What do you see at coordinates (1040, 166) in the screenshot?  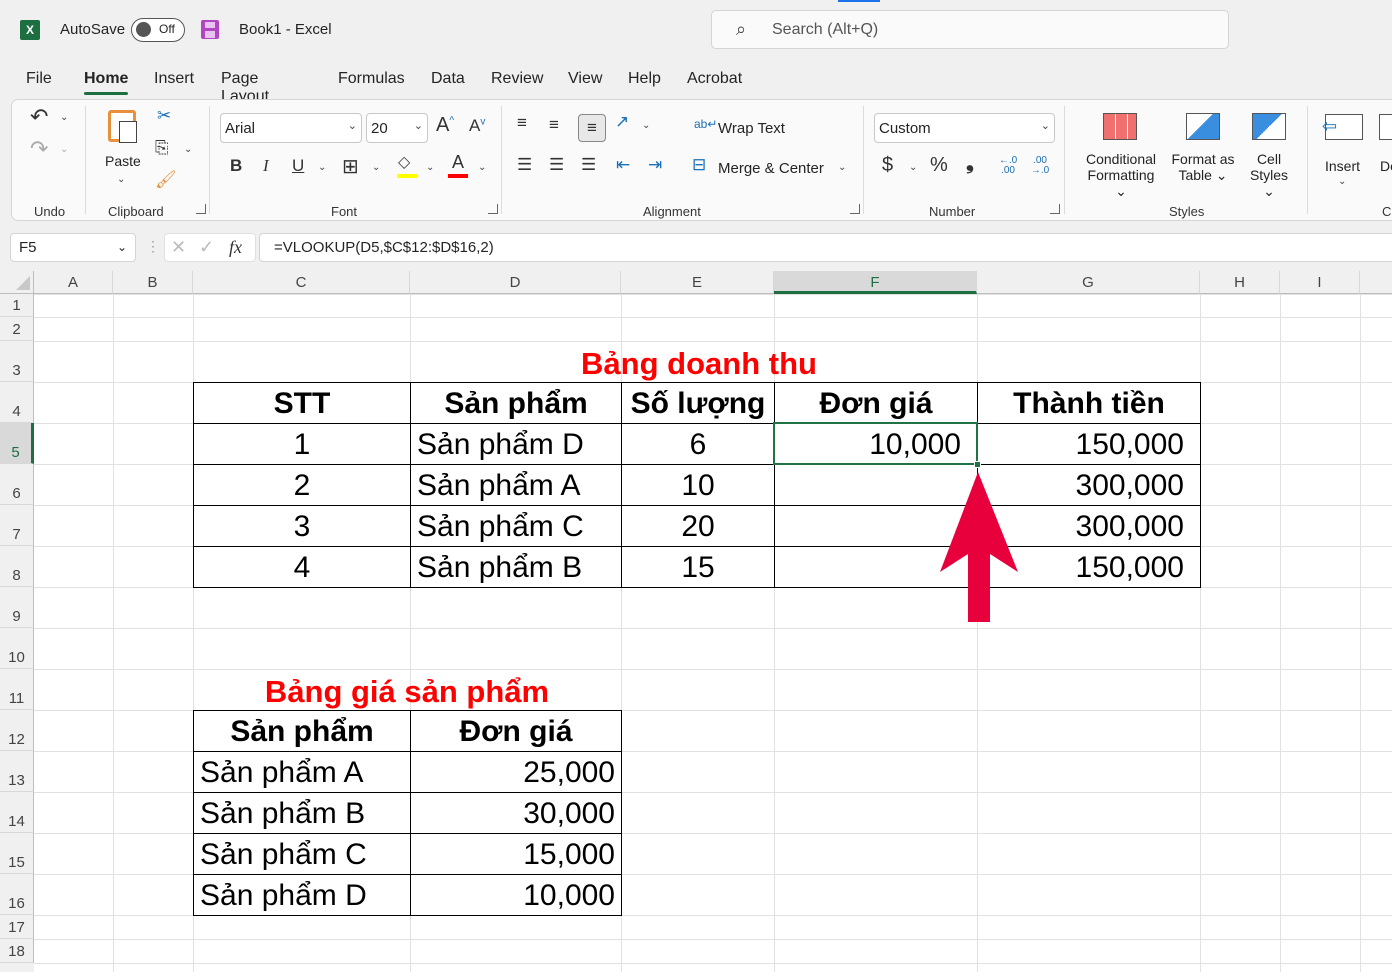 I see `decrease-decimal-button: .00 →.0` at bounding box center [1040, 166].